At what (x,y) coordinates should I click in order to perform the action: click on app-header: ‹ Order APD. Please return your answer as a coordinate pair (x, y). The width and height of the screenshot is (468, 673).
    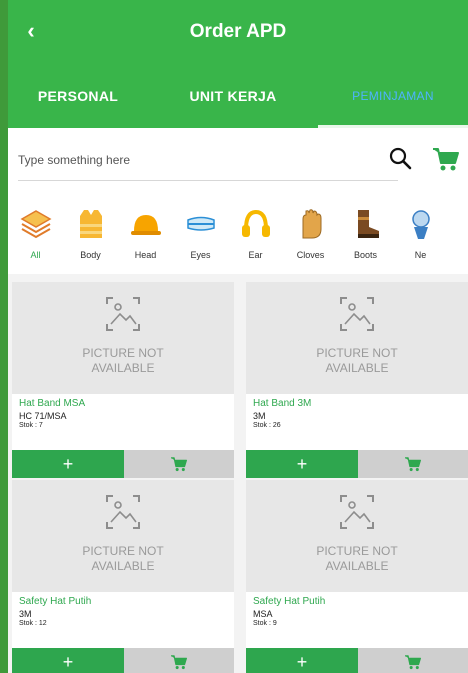
    Looking at the image, I should click on (238, 32).